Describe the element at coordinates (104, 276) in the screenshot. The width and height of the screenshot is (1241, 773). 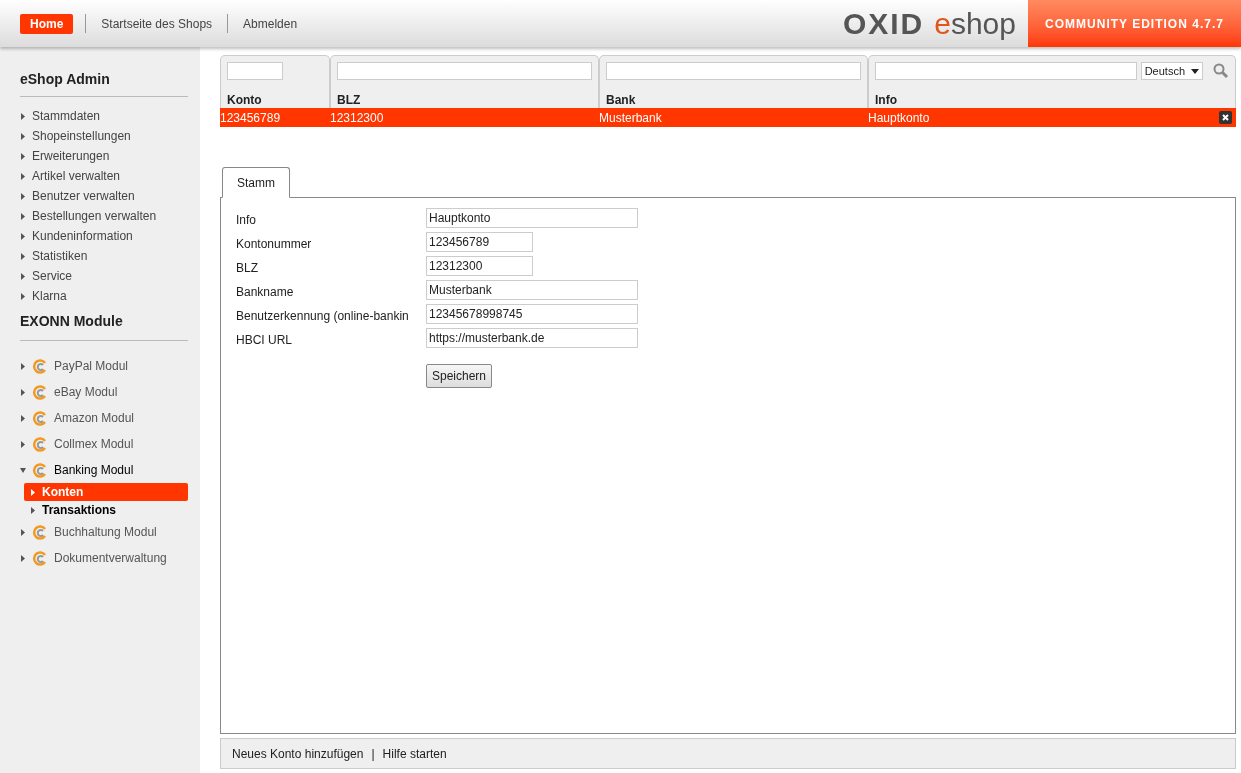
I see `menu-item: Service` at that location.